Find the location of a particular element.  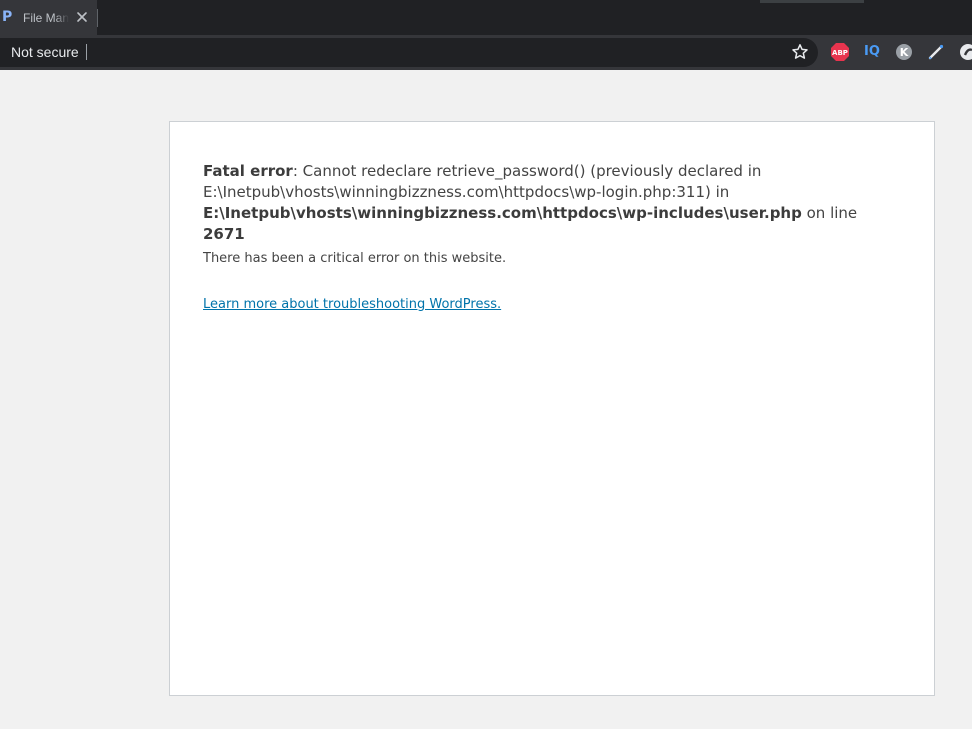

on-line-text: on line is located at coordinates (829, 213).